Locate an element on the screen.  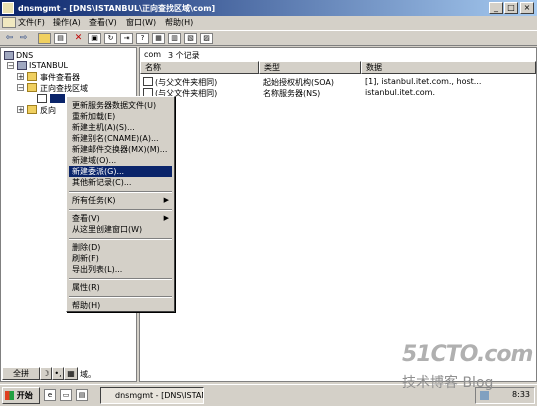
dns-root-icon is located at coordinates (9, 55).